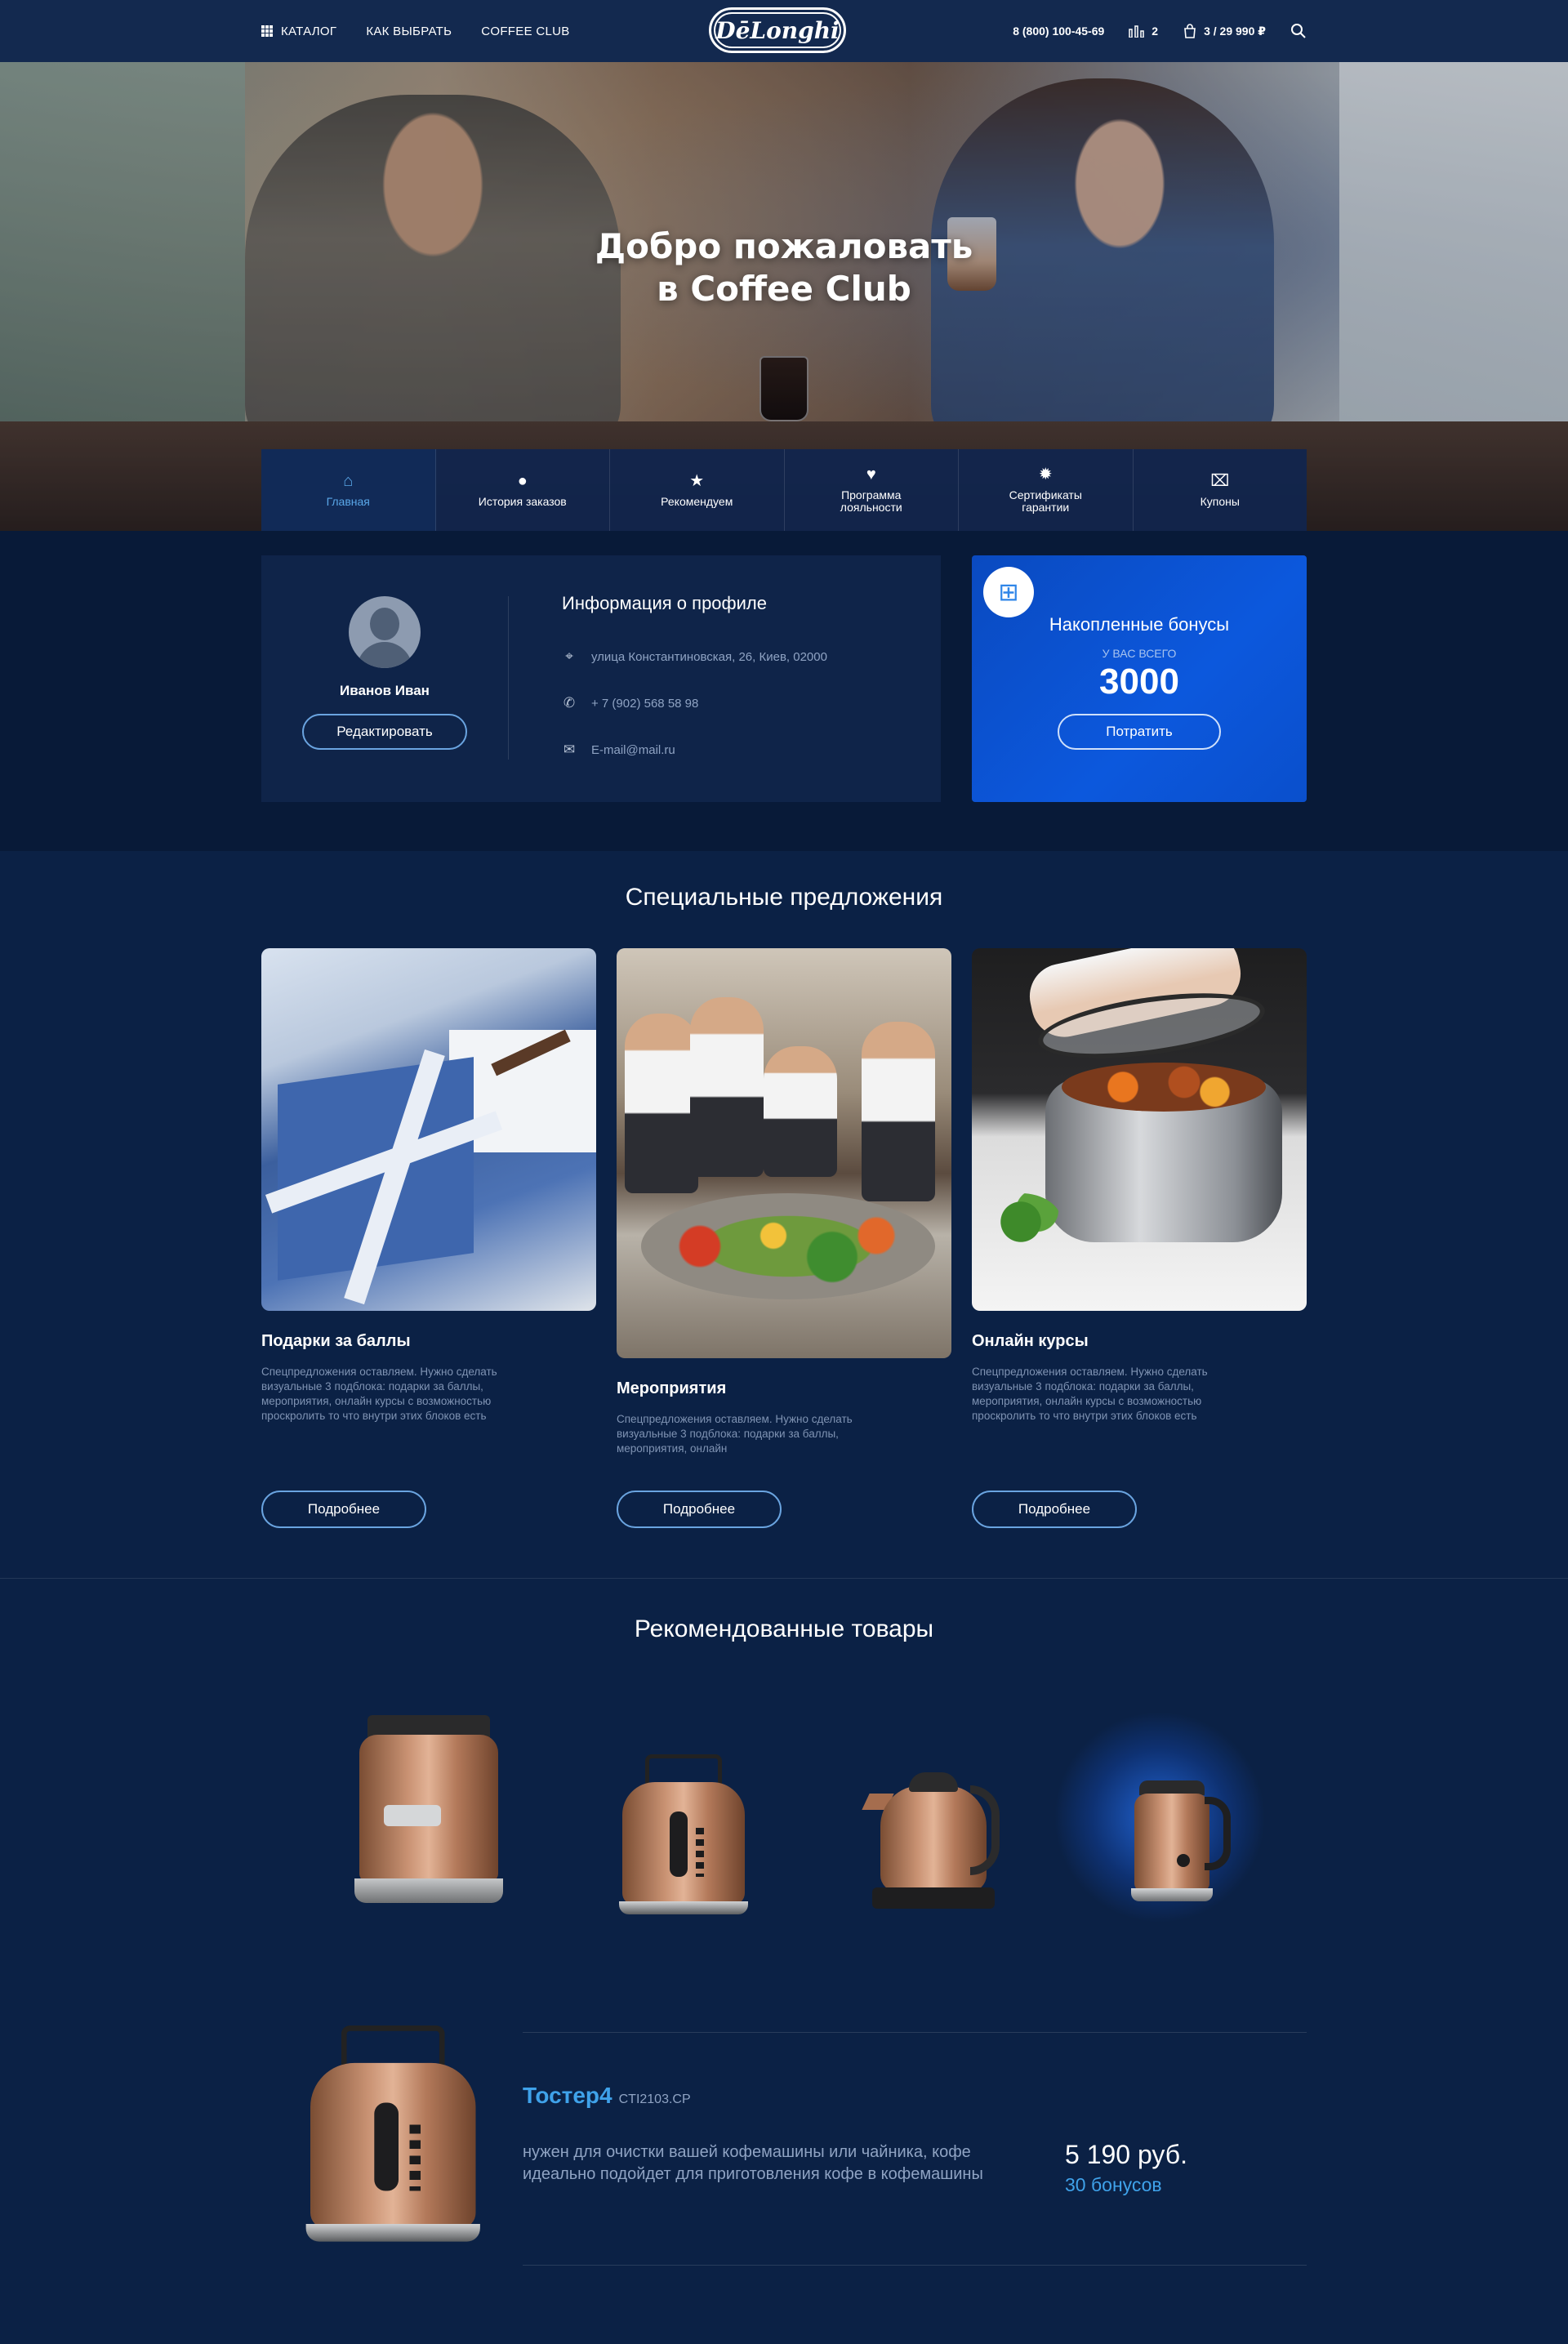  What do you see at coordinates (645, 703) in the screenshot?
I see `profile-phone: + 7 (902) 568 58 98` at bounding box center [645, 703].